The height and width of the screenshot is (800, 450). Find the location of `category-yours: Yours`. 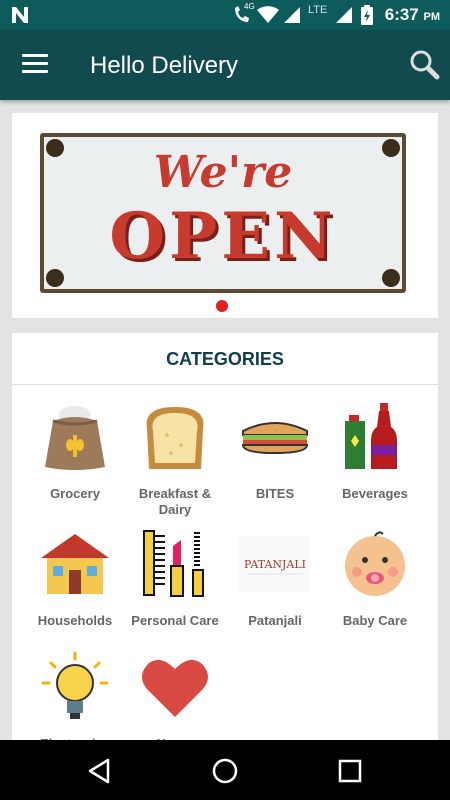

category-yours: Yours is located at coordinates (175, 701).